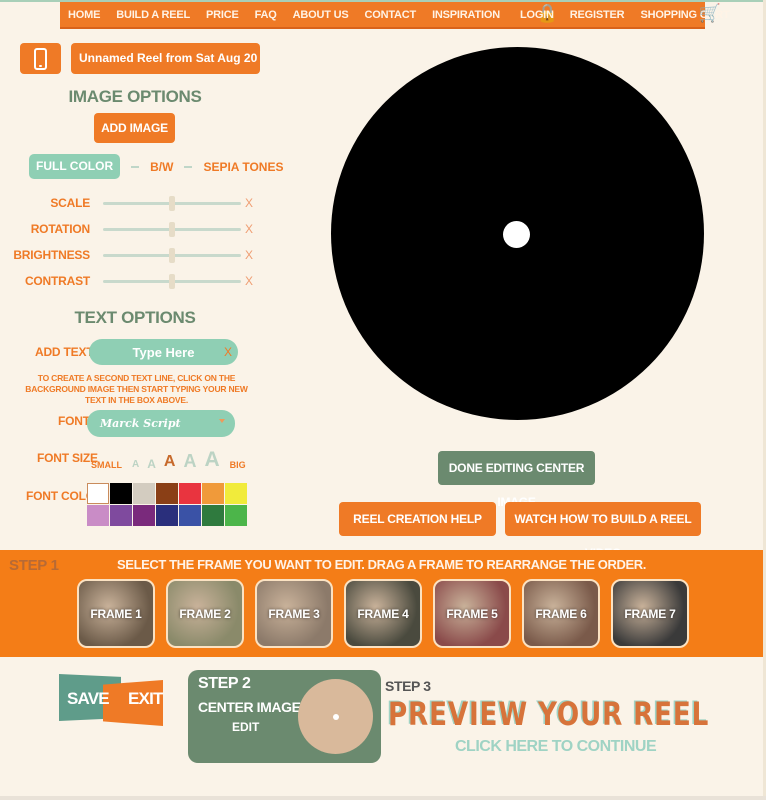  Describe the element at coordinates (597, 15) in the screenshot. I see `nav-register: REGISTER` at that location.